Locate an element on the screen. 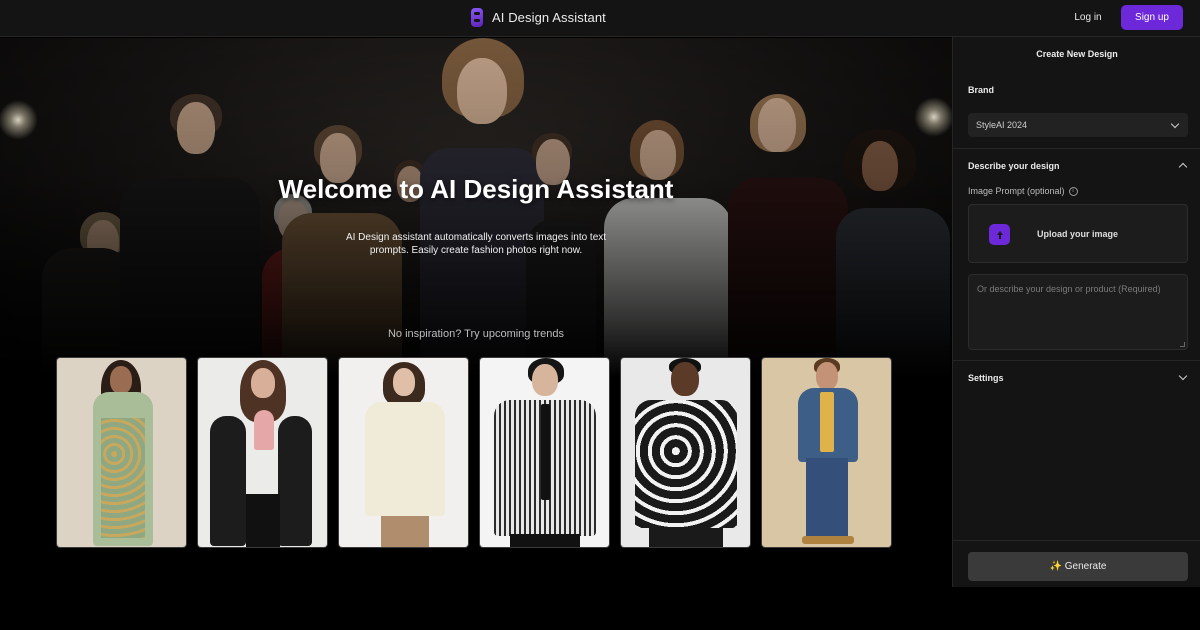 This screenshot has height=630, width=1200. brand-label: Brand is located at coordinates (981, 90).